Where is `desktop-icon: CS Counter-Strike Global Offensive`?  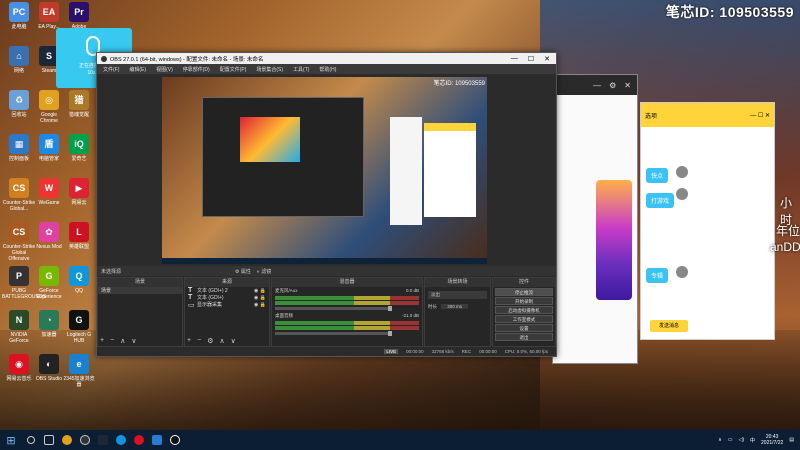 desktop-icon: CS Counter-Strike Global Offensive is located at coordinates (19, 242).